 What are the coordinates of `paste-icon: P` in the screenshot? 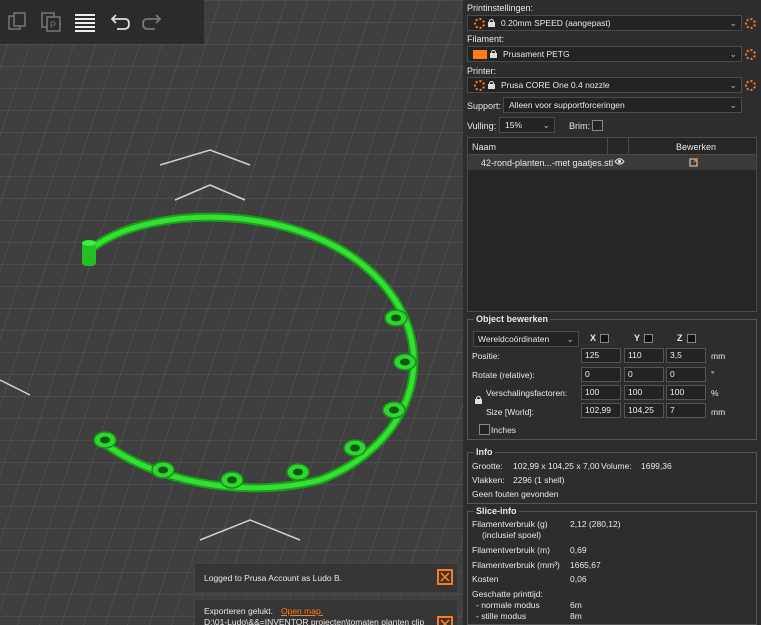 It's located at (51, 22).